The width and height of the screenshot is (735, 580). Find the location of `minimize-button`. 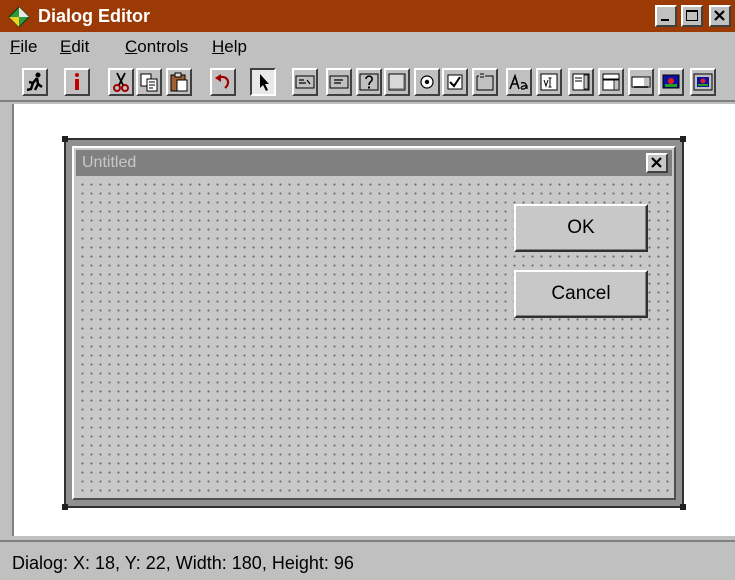

minimize-button is located at coordinates (666, 16).